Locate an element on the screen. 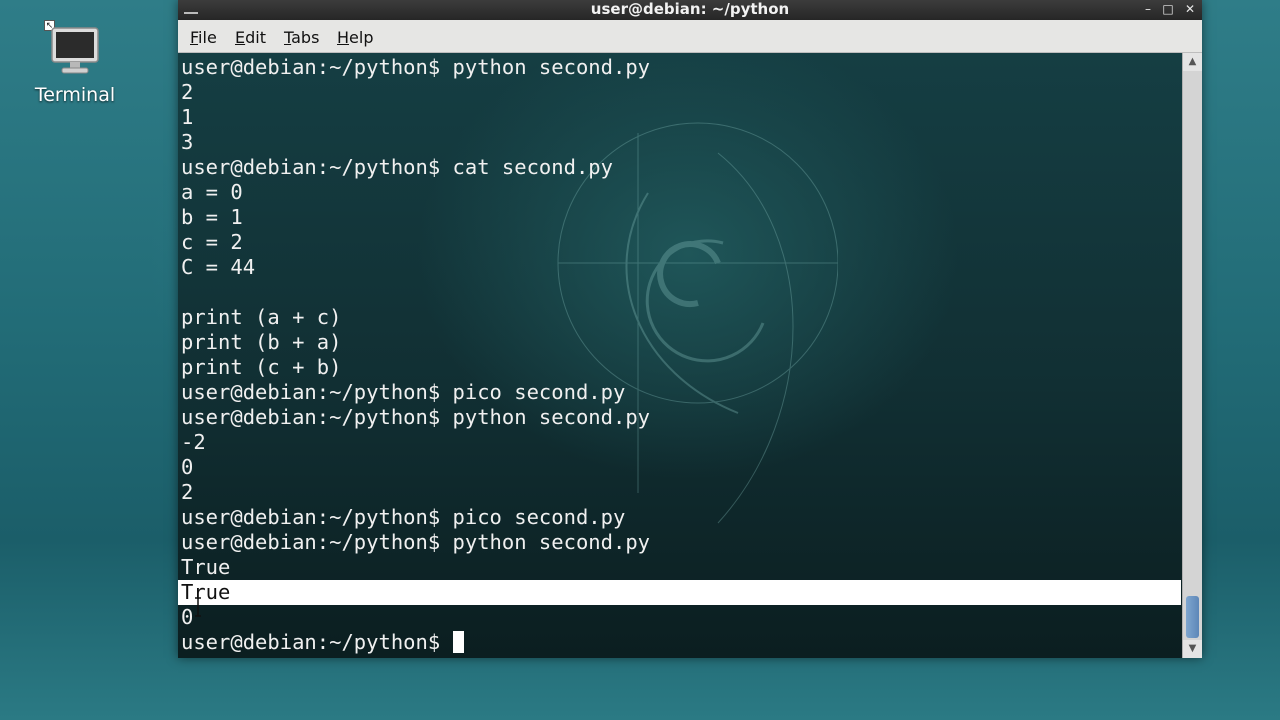 The image size is (1280, 720). menu-edit: Edit is located at coordinates (250, 37).